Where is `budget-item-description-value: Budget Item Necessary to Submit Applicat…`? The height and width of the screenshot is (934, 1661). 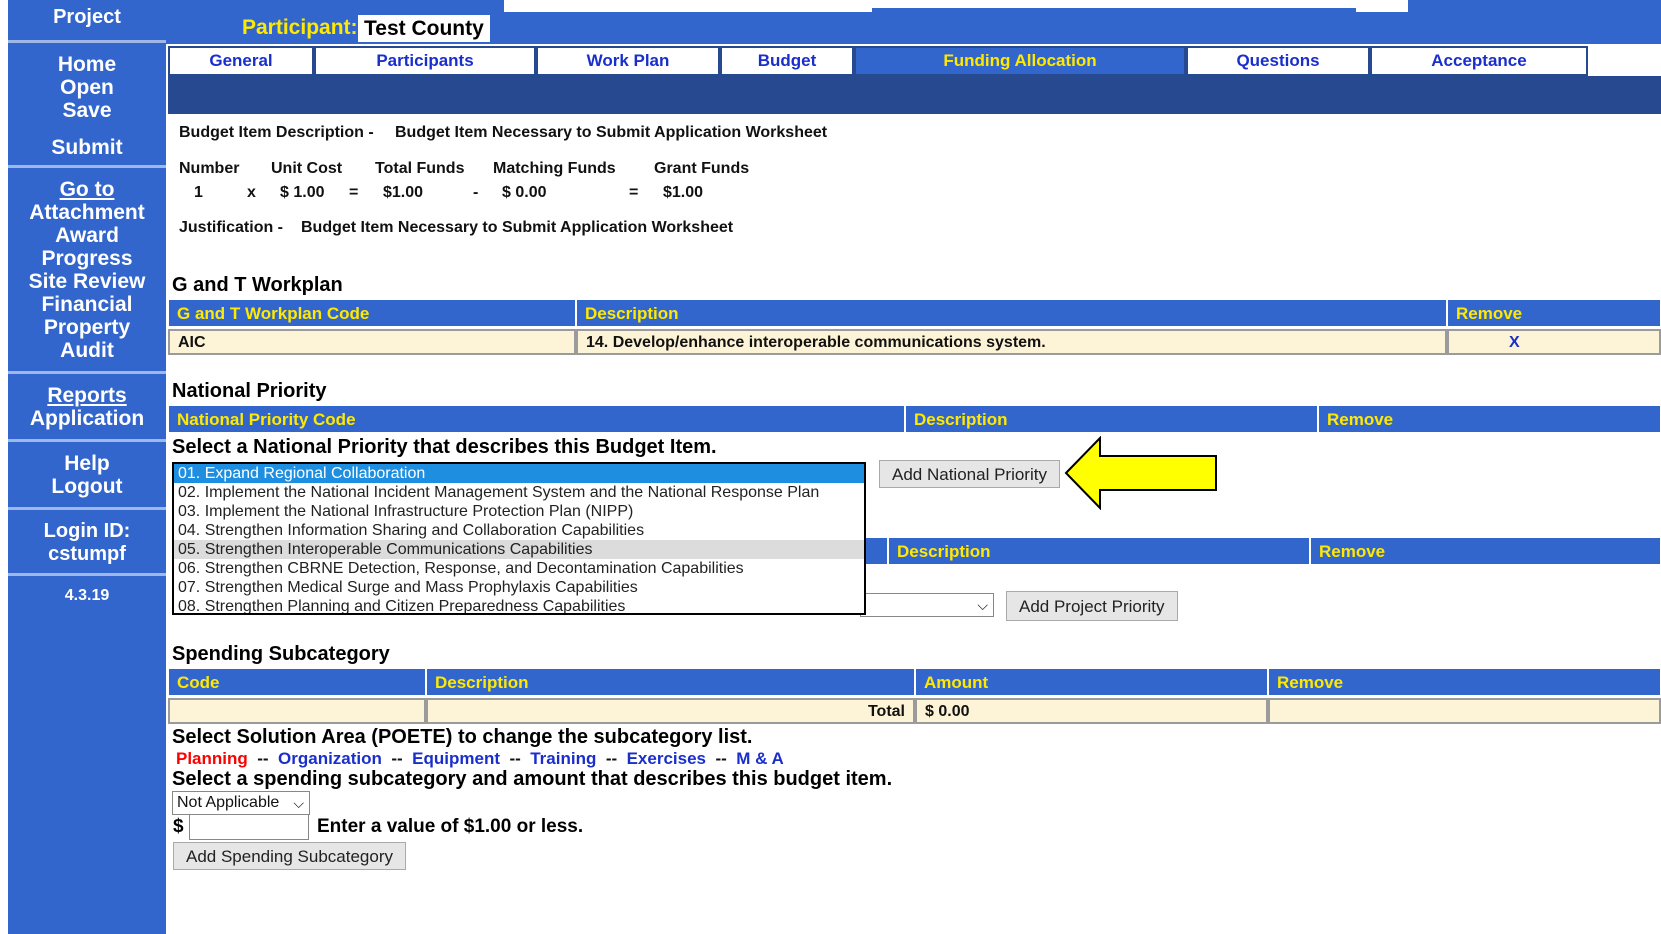
budget-item-description-value: Budget Item Necessary to Submit Applicat… is located at coordinates (611, 132).